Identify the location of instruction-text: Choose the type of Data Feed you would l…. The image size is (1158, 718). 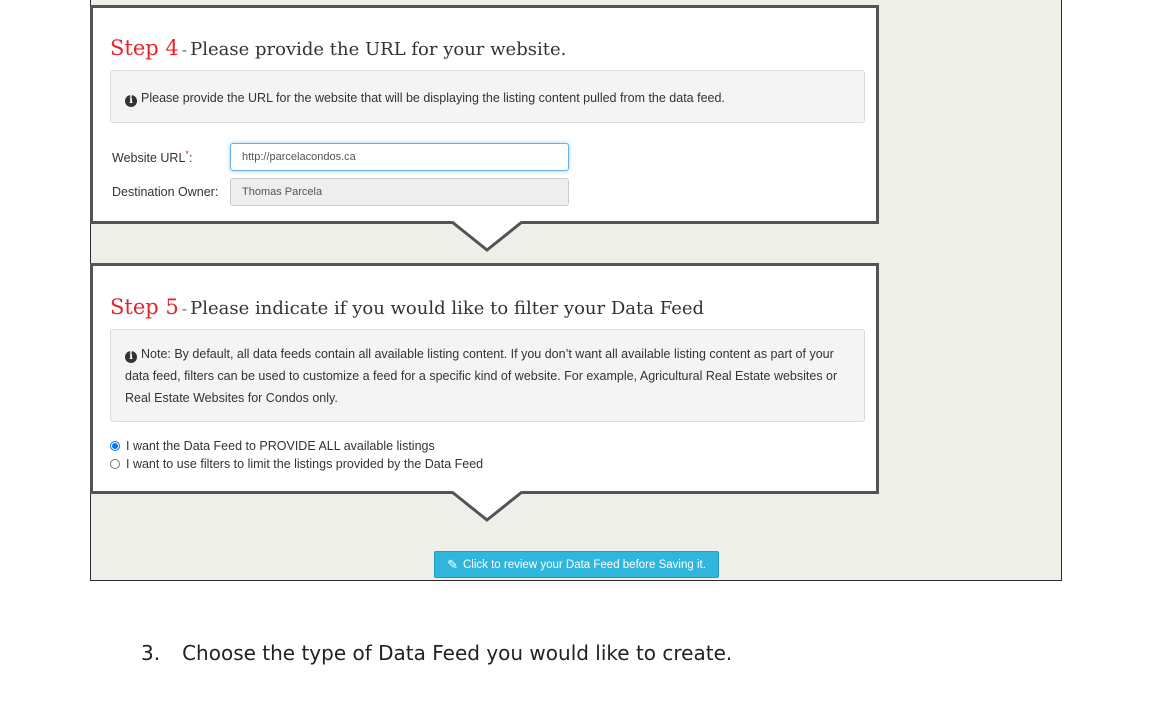
(457, 653).